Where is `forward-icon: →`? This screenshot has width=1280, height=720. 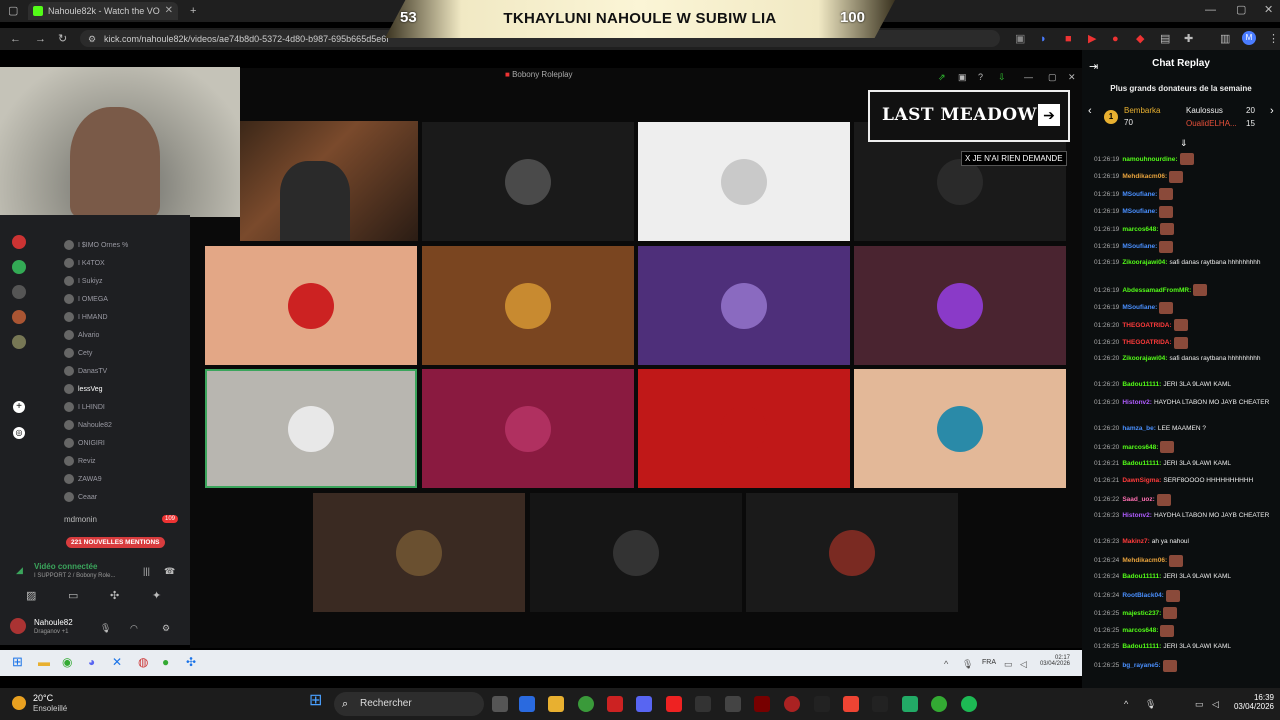
forward-icon: → is located at coordinates (40, 39).